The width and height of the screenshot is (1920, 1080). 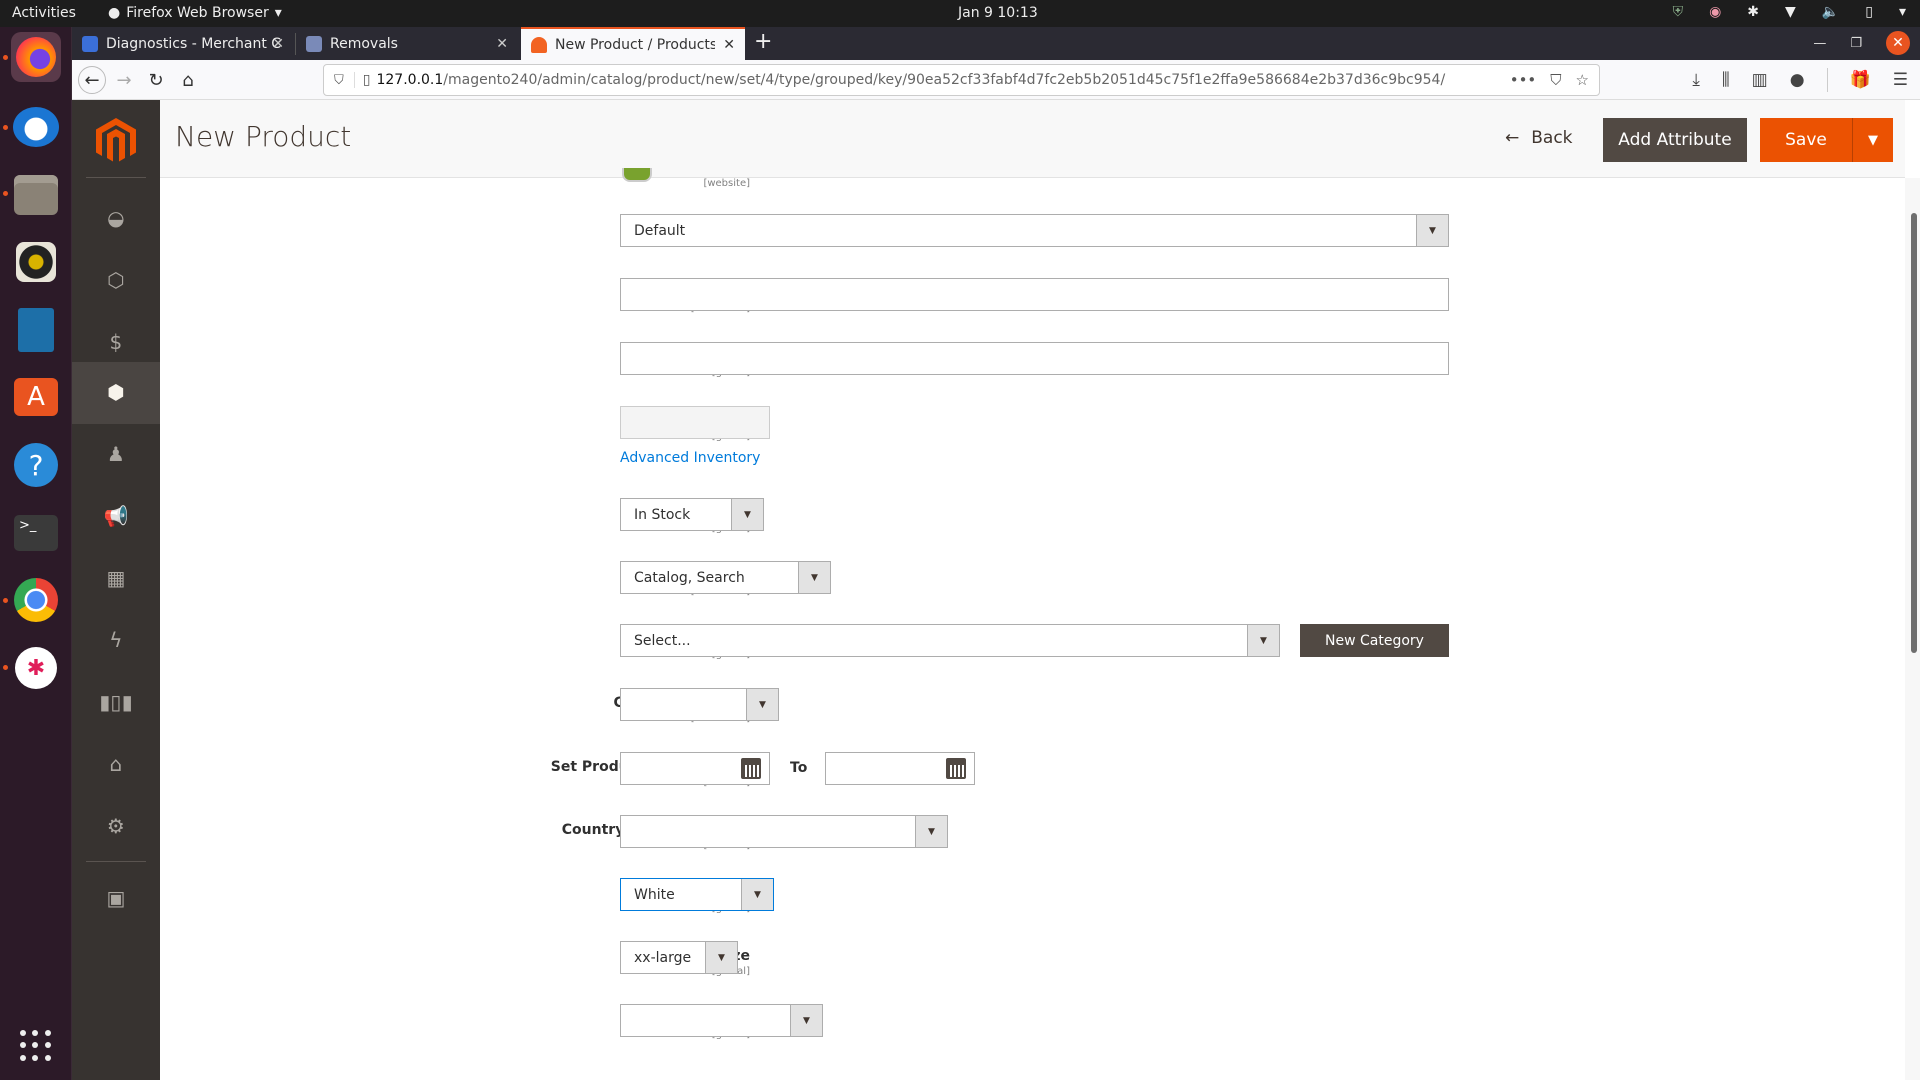 What do you see at coordinates (36, 533) in the screenshot?
I see `dock-terminal: >_` at bounding box center [36, 533].